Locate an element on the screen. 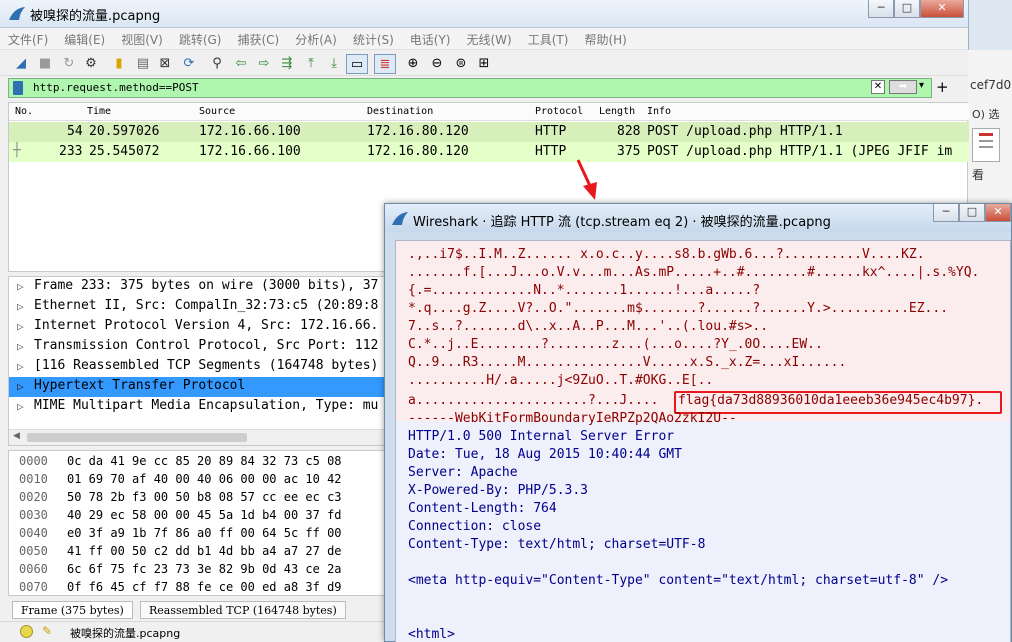 This screenshot has height=642, width=1012. find-packet-icon: ⚲ is located at coordinates (217, 63).